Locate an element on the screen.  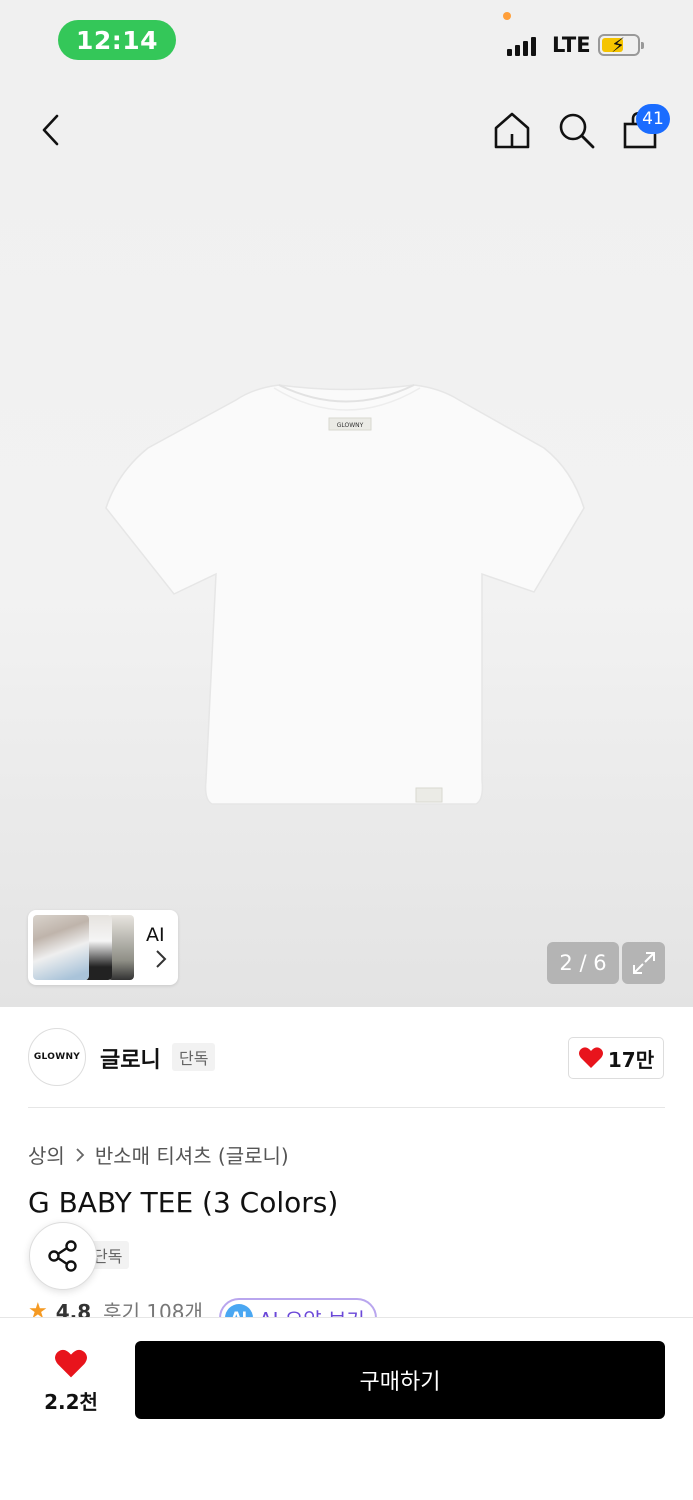
charging-bolt-icon: ⚡ is located at coordinates (618, 45).